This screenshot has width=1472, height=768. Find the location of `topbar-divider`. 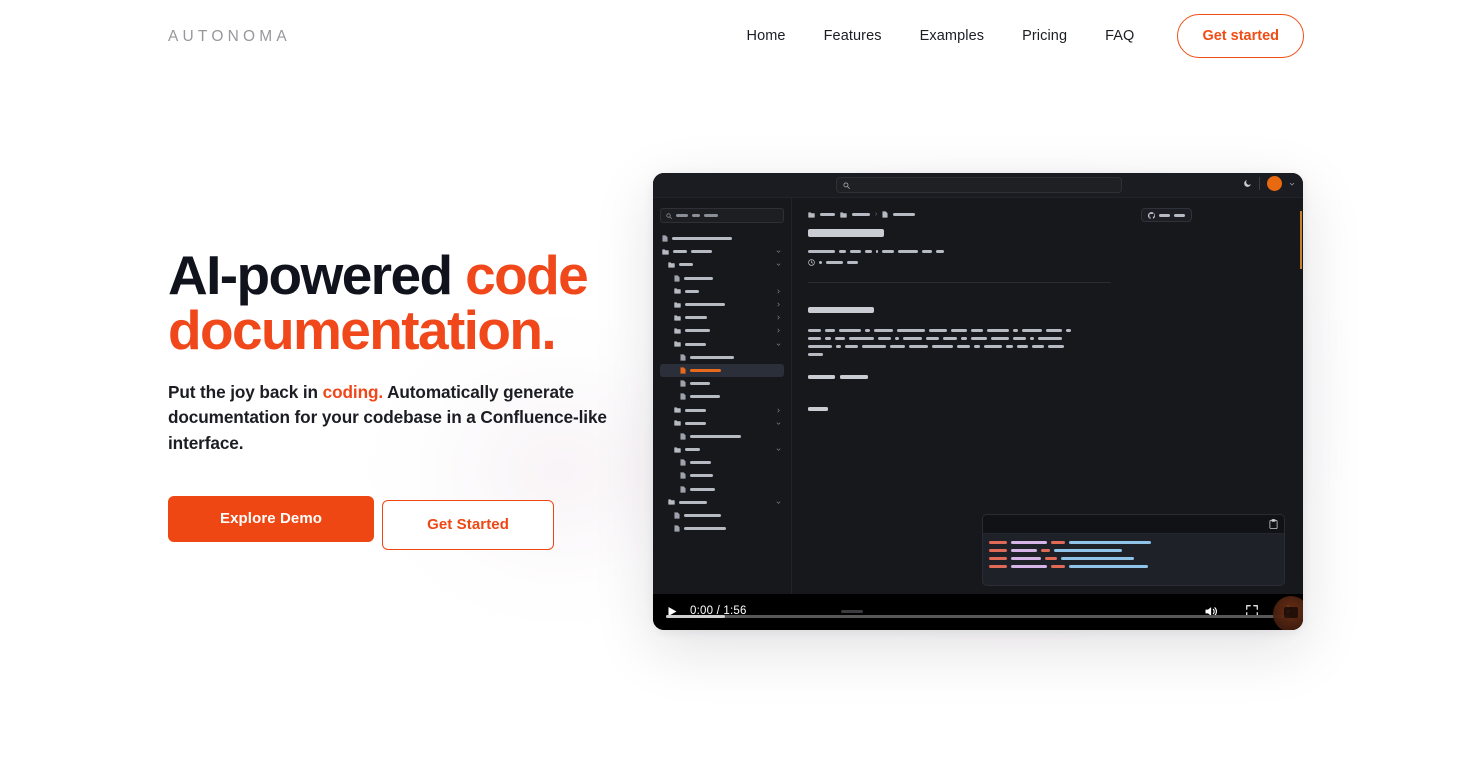

topbar-divider is located at coordinates (1259, 183).